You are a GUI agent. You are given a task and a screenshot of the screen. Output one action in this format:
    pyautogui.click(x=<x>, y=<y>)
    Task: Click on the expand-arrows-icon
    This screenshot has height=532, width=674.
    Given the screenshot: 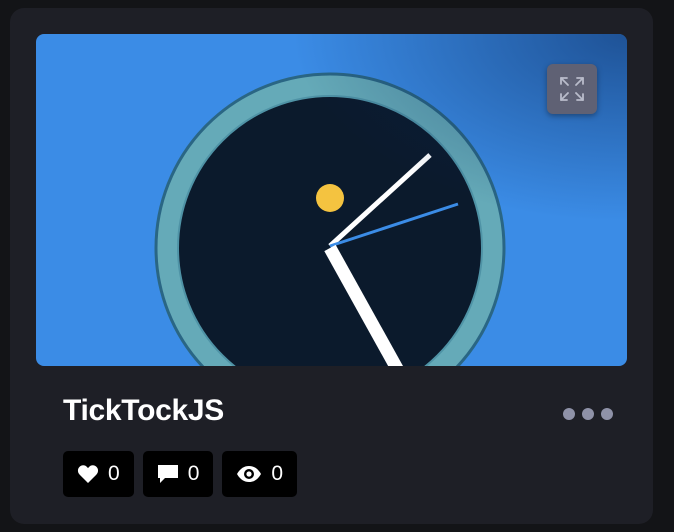 What is the action you would take?
    pyautogui.click(x=572, y=89)
    